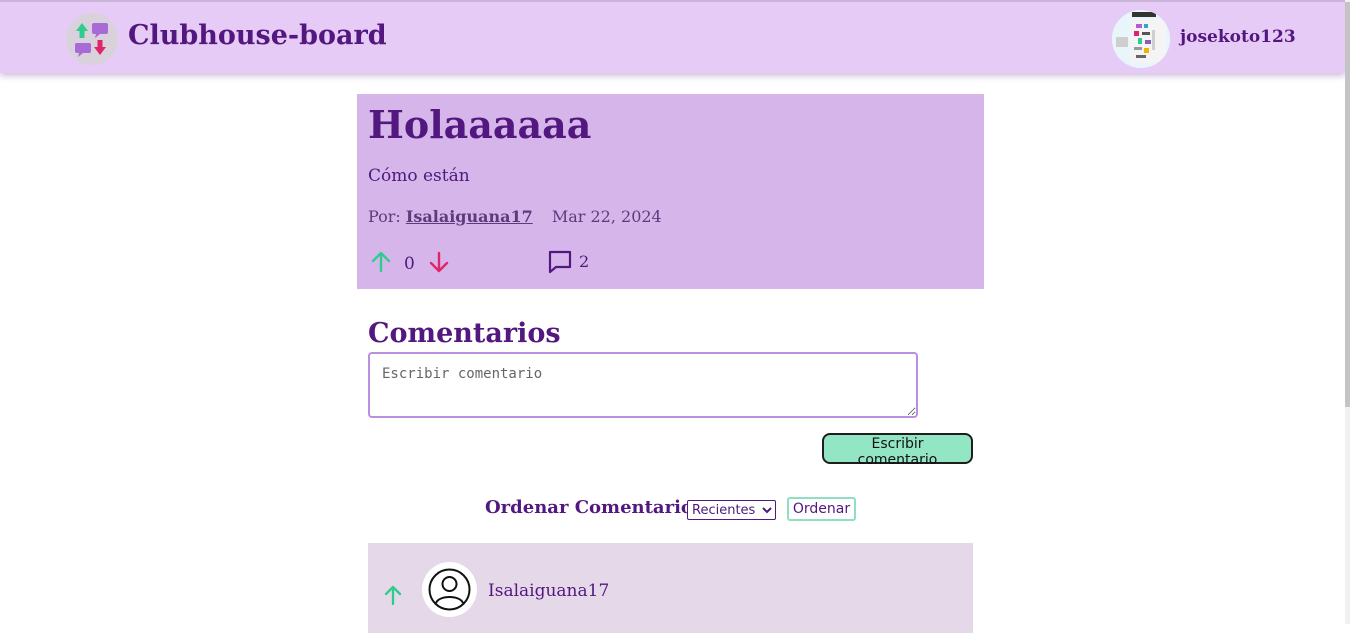 This screenshot has width=1350, height=633. I want to click on user-avatar, so click(1141, 39).